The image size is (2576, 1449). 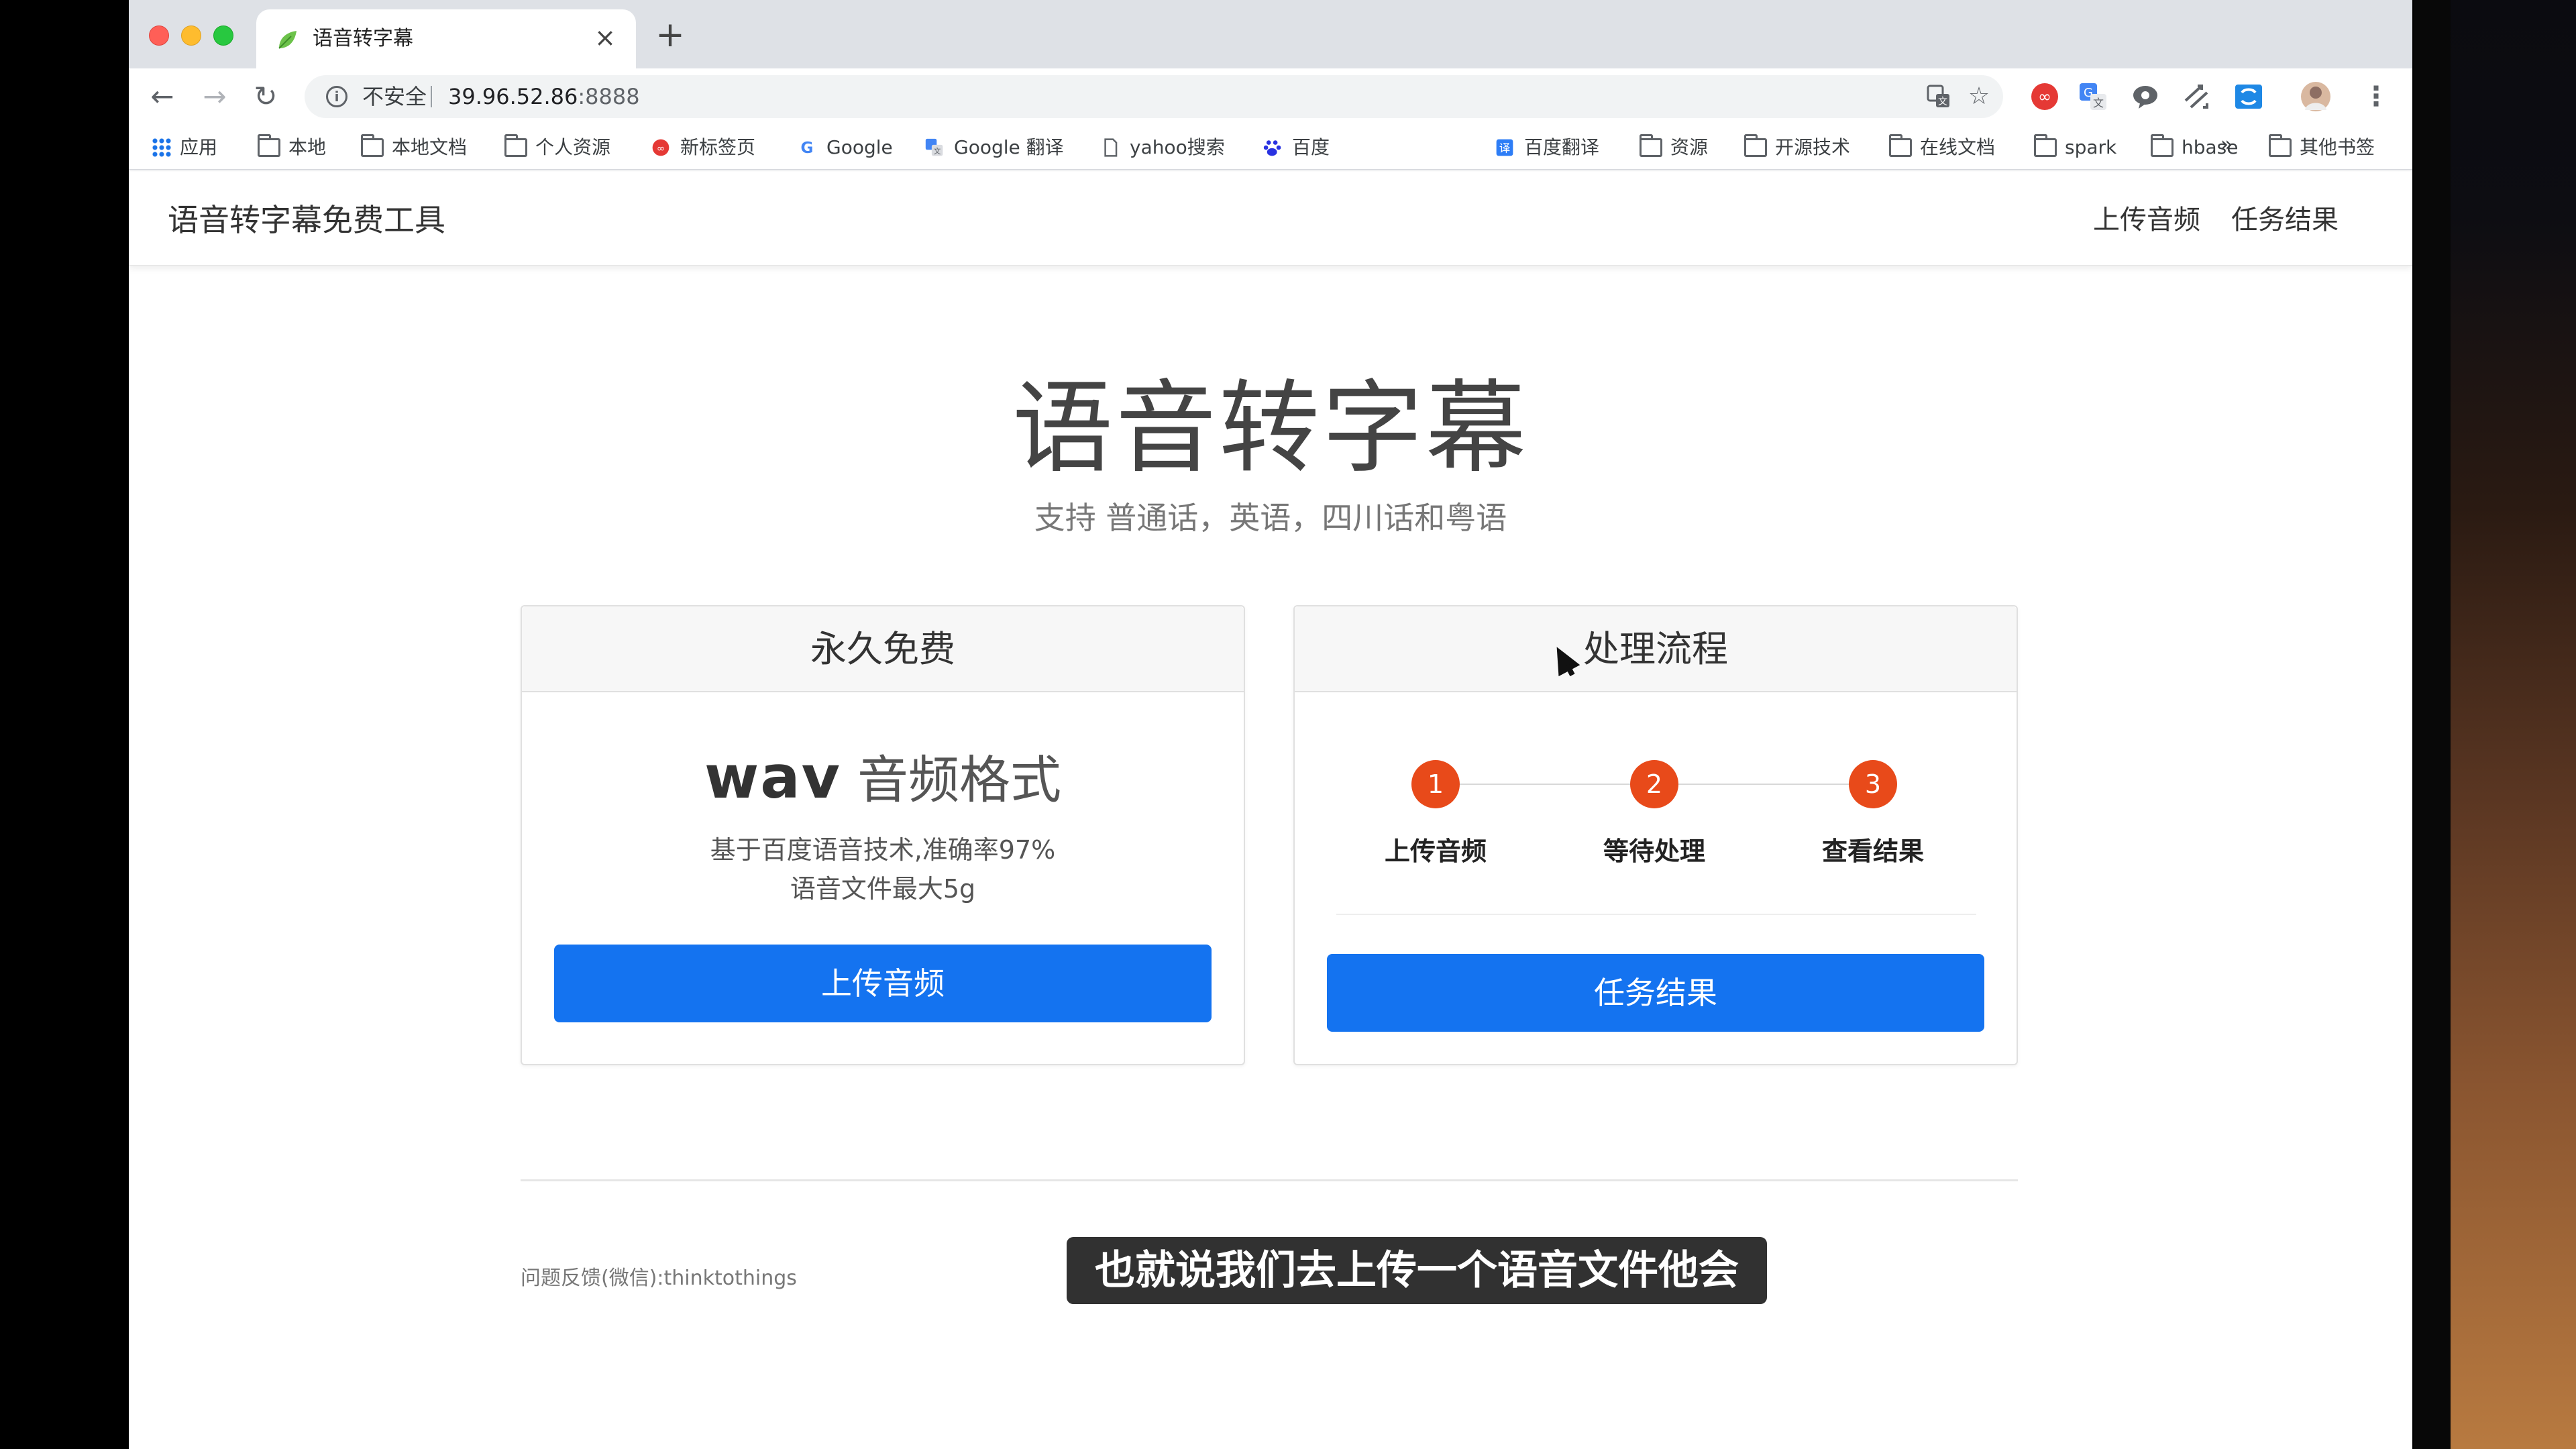 What do you see at coordinates (1270, 34) in the screenshot?
I see `tab-strip: 语音转字幕 × +` at bounding box center [1270, 34].